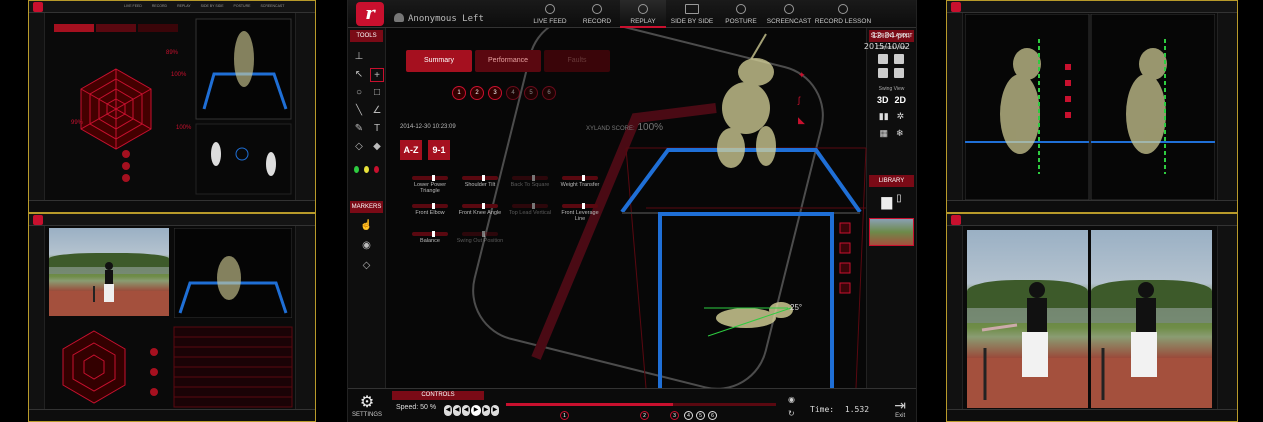 The height and width of the screenshot is (422, 1263). What do you see at coordinates (430, 184) in the screenshot?
I see `metric-item: Lower Power Triangle` at bounding box center [430, 184].